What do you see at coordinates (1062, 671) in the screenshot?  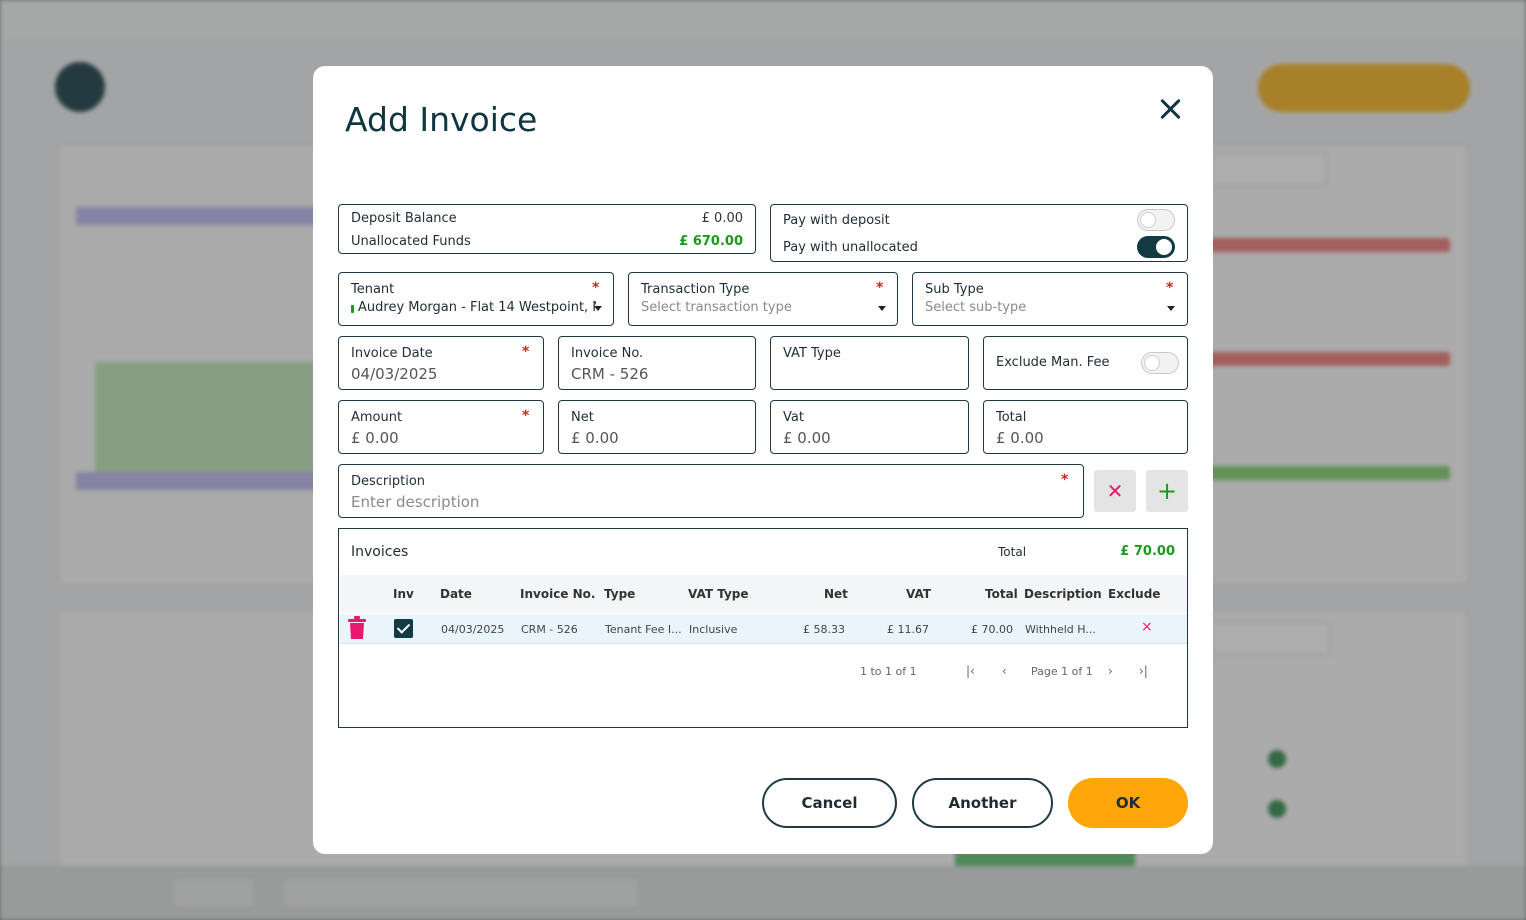 I see `pager-page: Page 1 of 1` at bounding box center [1062, 671].